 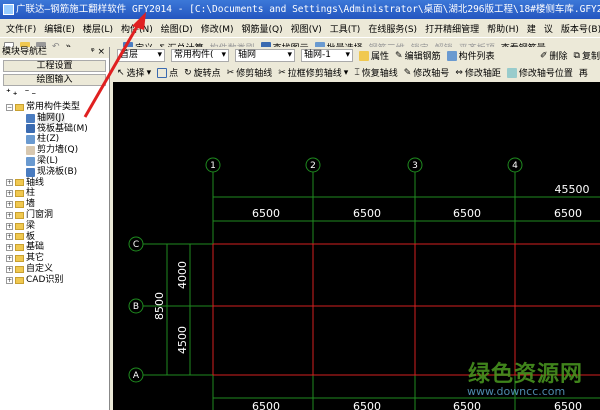 What do you see at coordinates (407, 72) in the screenshot?
I see `edit-icon: ✎` at bounding box center [407, 72].